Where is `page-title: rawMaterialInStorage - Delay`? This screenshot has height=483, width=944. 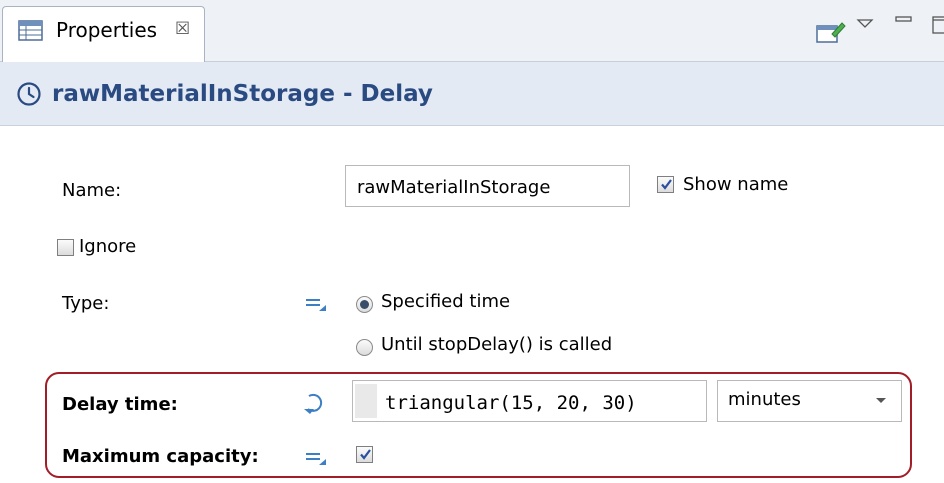
page-title: rawMaterialInStorage - Delay is located at coordinates (242, 94).